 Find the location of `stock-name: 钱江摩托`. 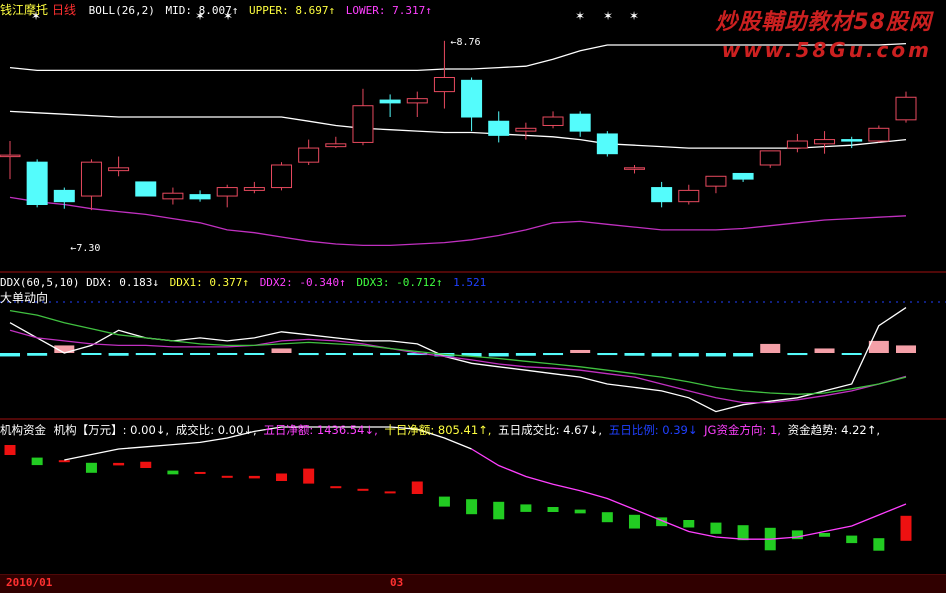

stock-name: 钱江摩托 is located at coordinates (24, 10).